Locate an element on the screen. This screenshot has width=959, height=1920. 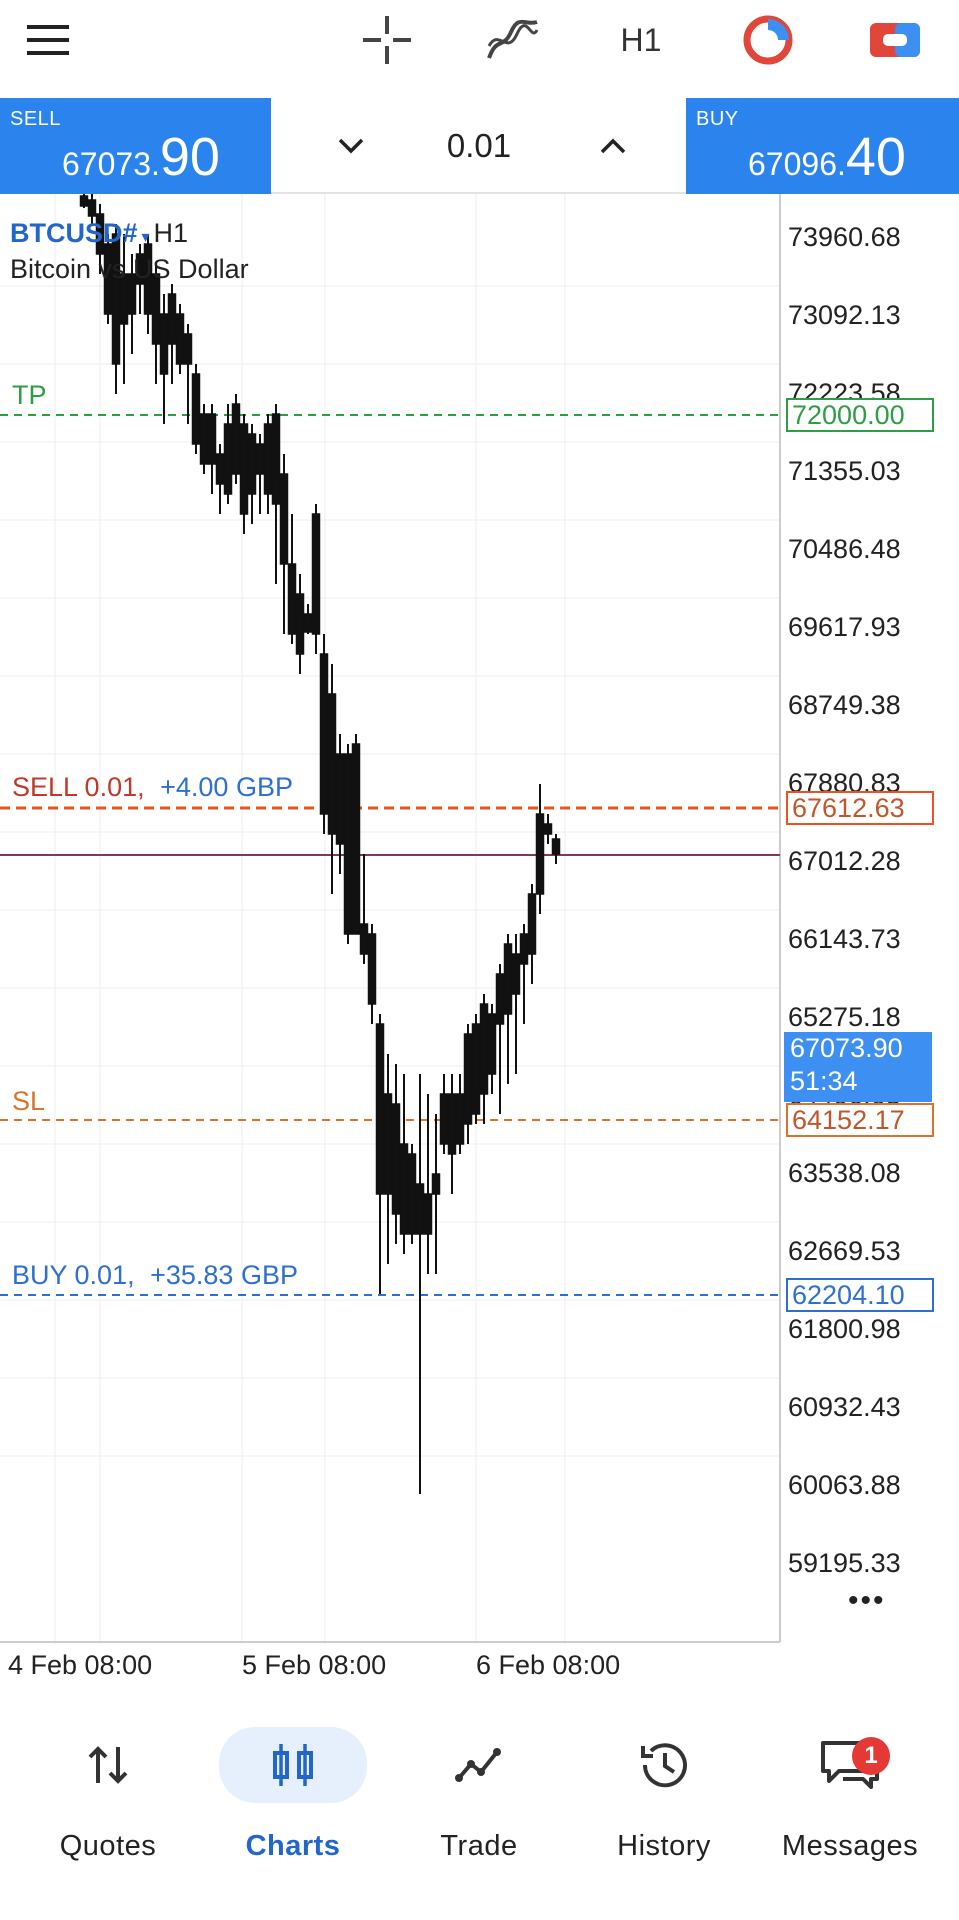
symbol-header: BTCUSD# ▾ H1 is located at coordinates (99, 233).